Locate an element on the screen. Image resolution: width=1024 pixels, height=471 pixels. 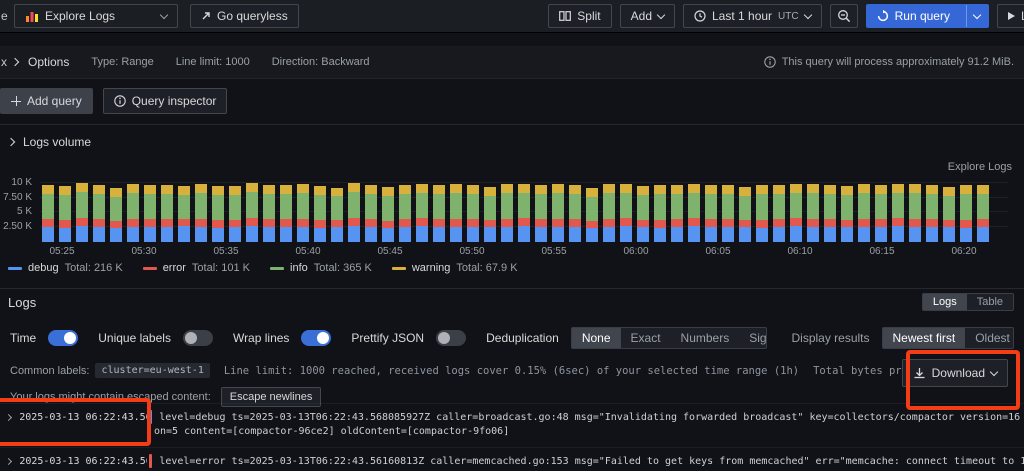
plus-icon is located at coordinates (16, 101).